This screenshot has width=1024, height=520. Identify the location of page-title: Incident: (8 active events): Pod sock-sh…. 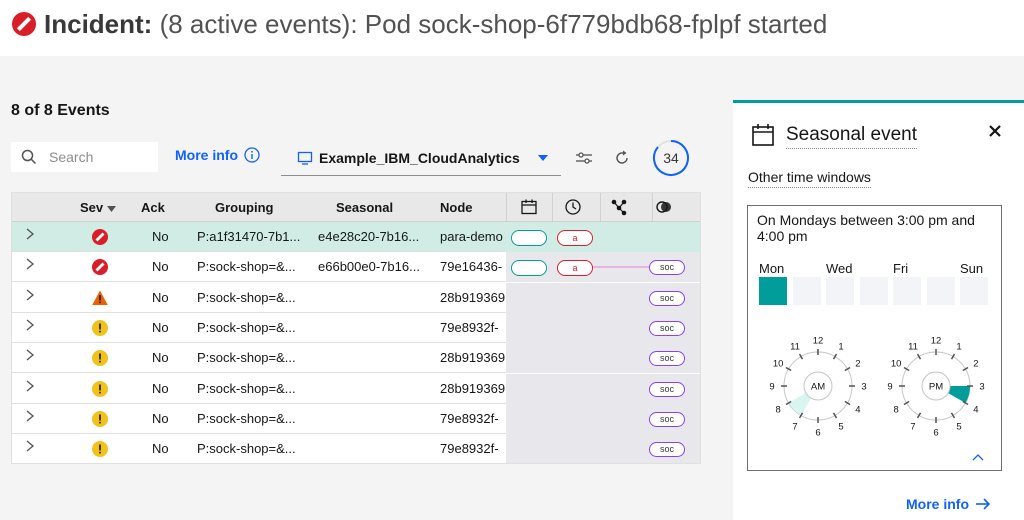
(436, 24).